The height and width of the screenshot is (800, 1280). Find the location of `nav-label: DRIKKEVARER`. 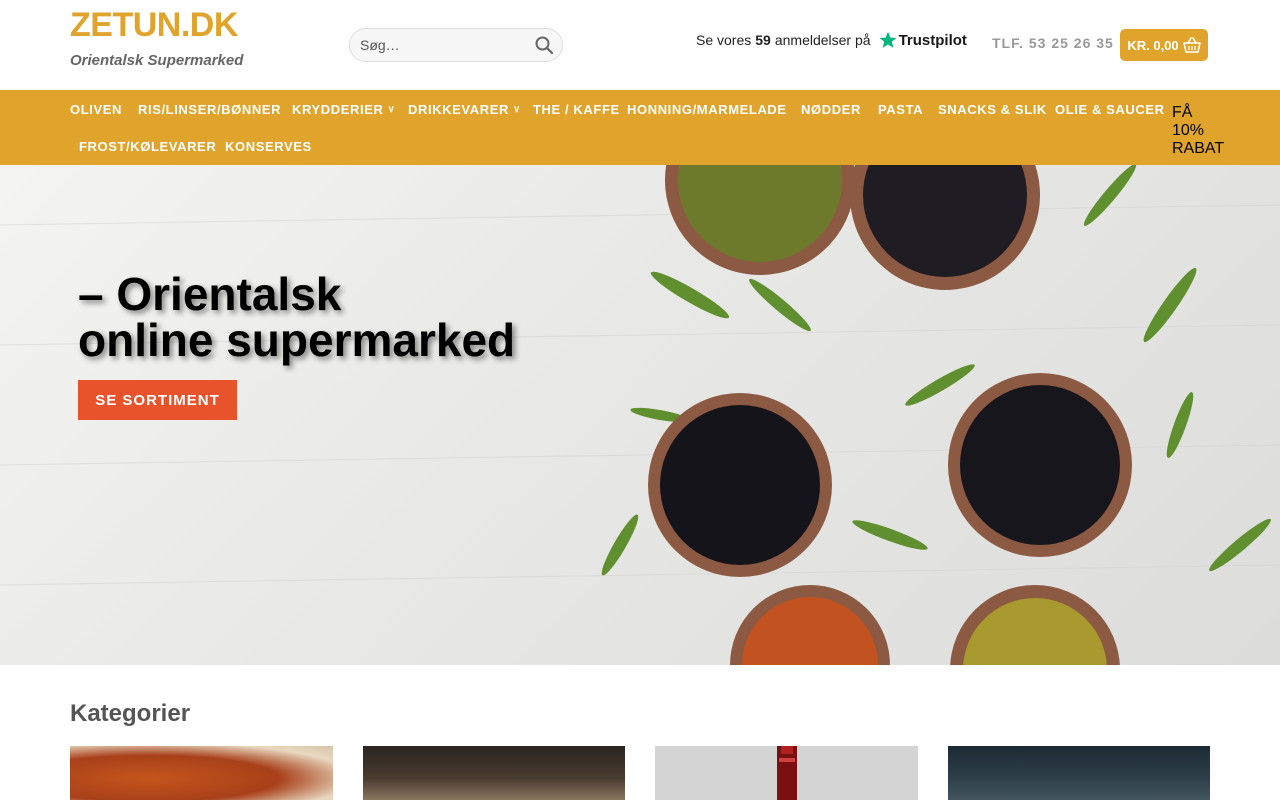

nav-label: DRIKKEVARER is located at coordinates (458, 109).